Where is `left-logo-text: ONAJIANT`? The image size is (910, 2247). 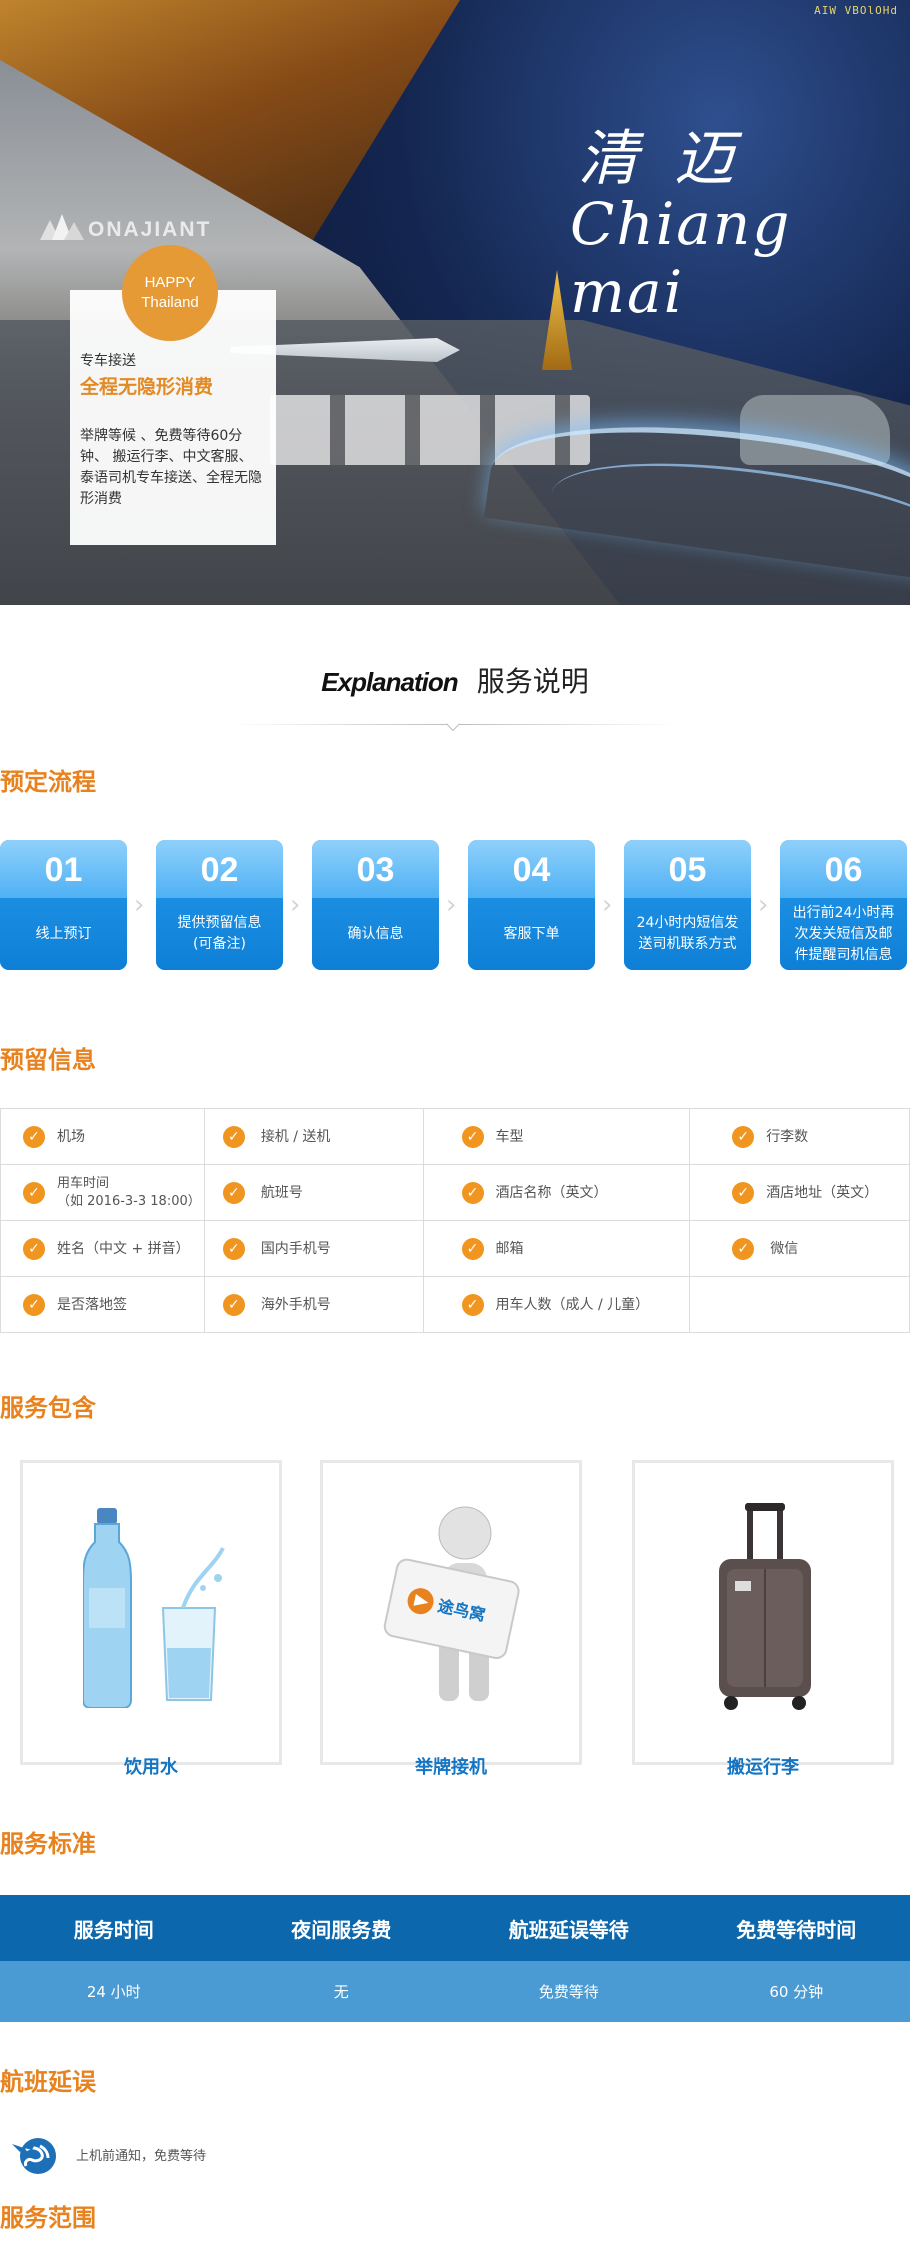 left-logo-text: ONAJIANT is located at coordinates (150, 229).